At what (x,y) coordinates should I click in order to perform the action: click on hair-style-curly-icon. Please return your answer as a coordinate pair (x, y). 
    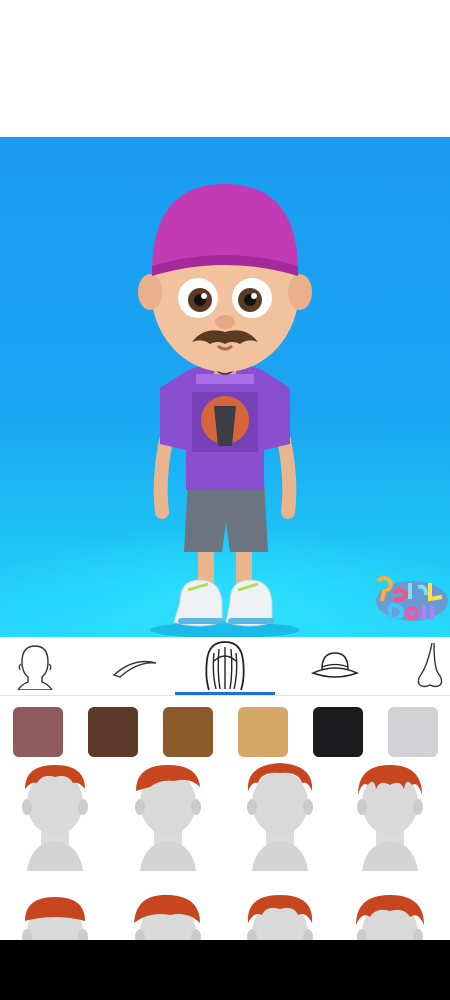
    Looking at the image, I should click on (280, 918).